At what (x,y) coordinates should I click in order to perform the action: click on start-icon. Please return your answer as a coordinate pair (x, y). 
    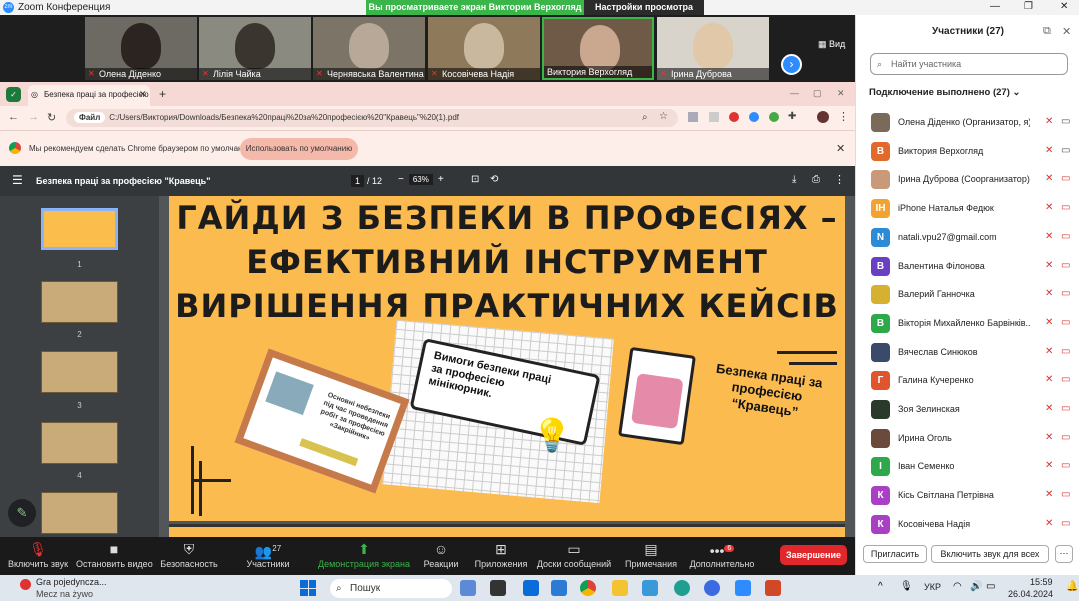
    Looking at the image, I should click on (308, 588).